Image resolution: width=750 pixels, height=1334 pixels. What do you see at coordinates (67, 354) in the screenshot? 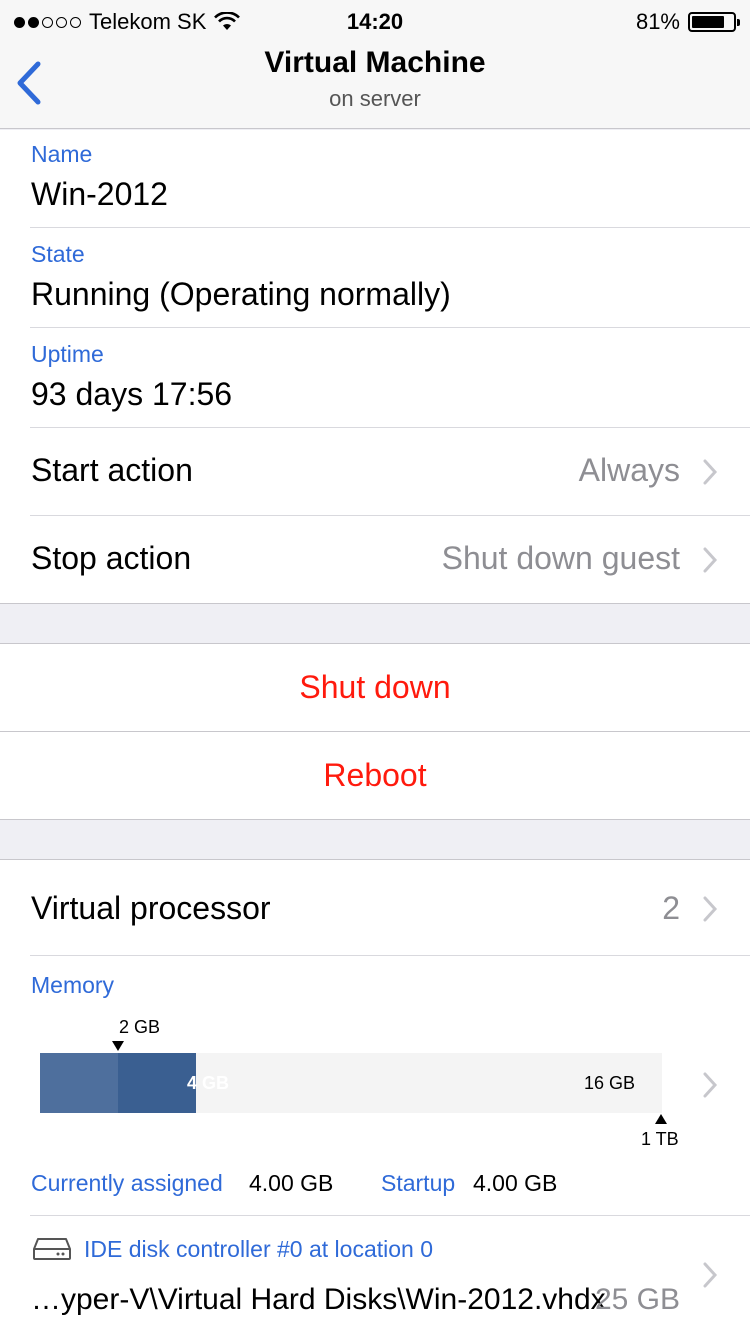
I see `uptime-label: Uptime` at bounding box center [67, 354].